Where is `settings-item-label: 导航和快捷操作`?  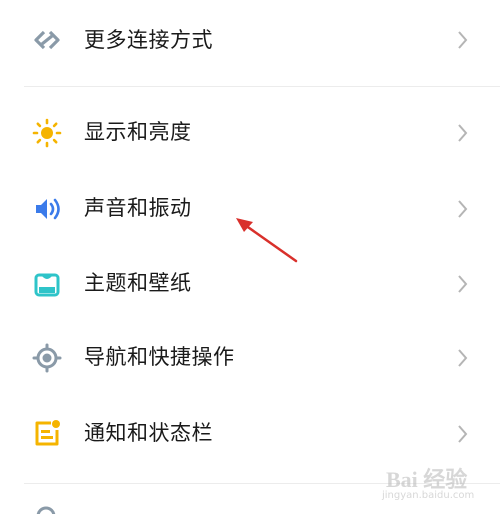 settings-item-label: 导航和快捷操作 is located at coordinates (159, 357).